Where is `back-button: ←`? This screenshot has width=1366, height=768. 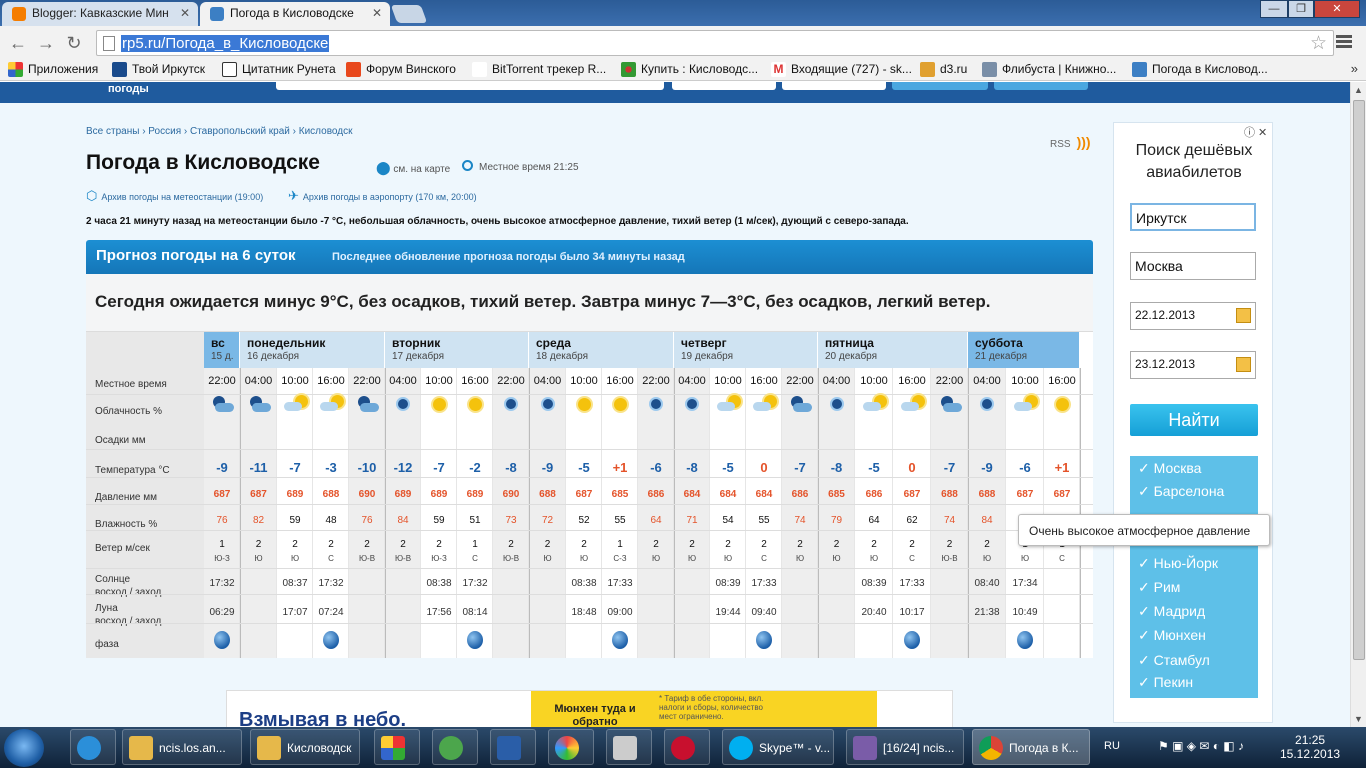
back-button: ← is located at coordinates (18, 43).